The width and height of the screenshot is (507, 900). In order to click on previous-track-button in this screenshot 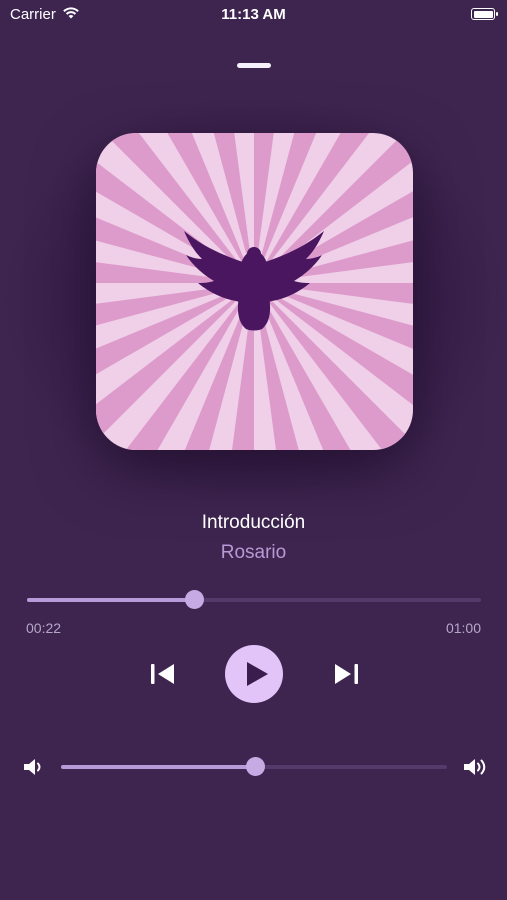, I will do `click(164, 674)`.